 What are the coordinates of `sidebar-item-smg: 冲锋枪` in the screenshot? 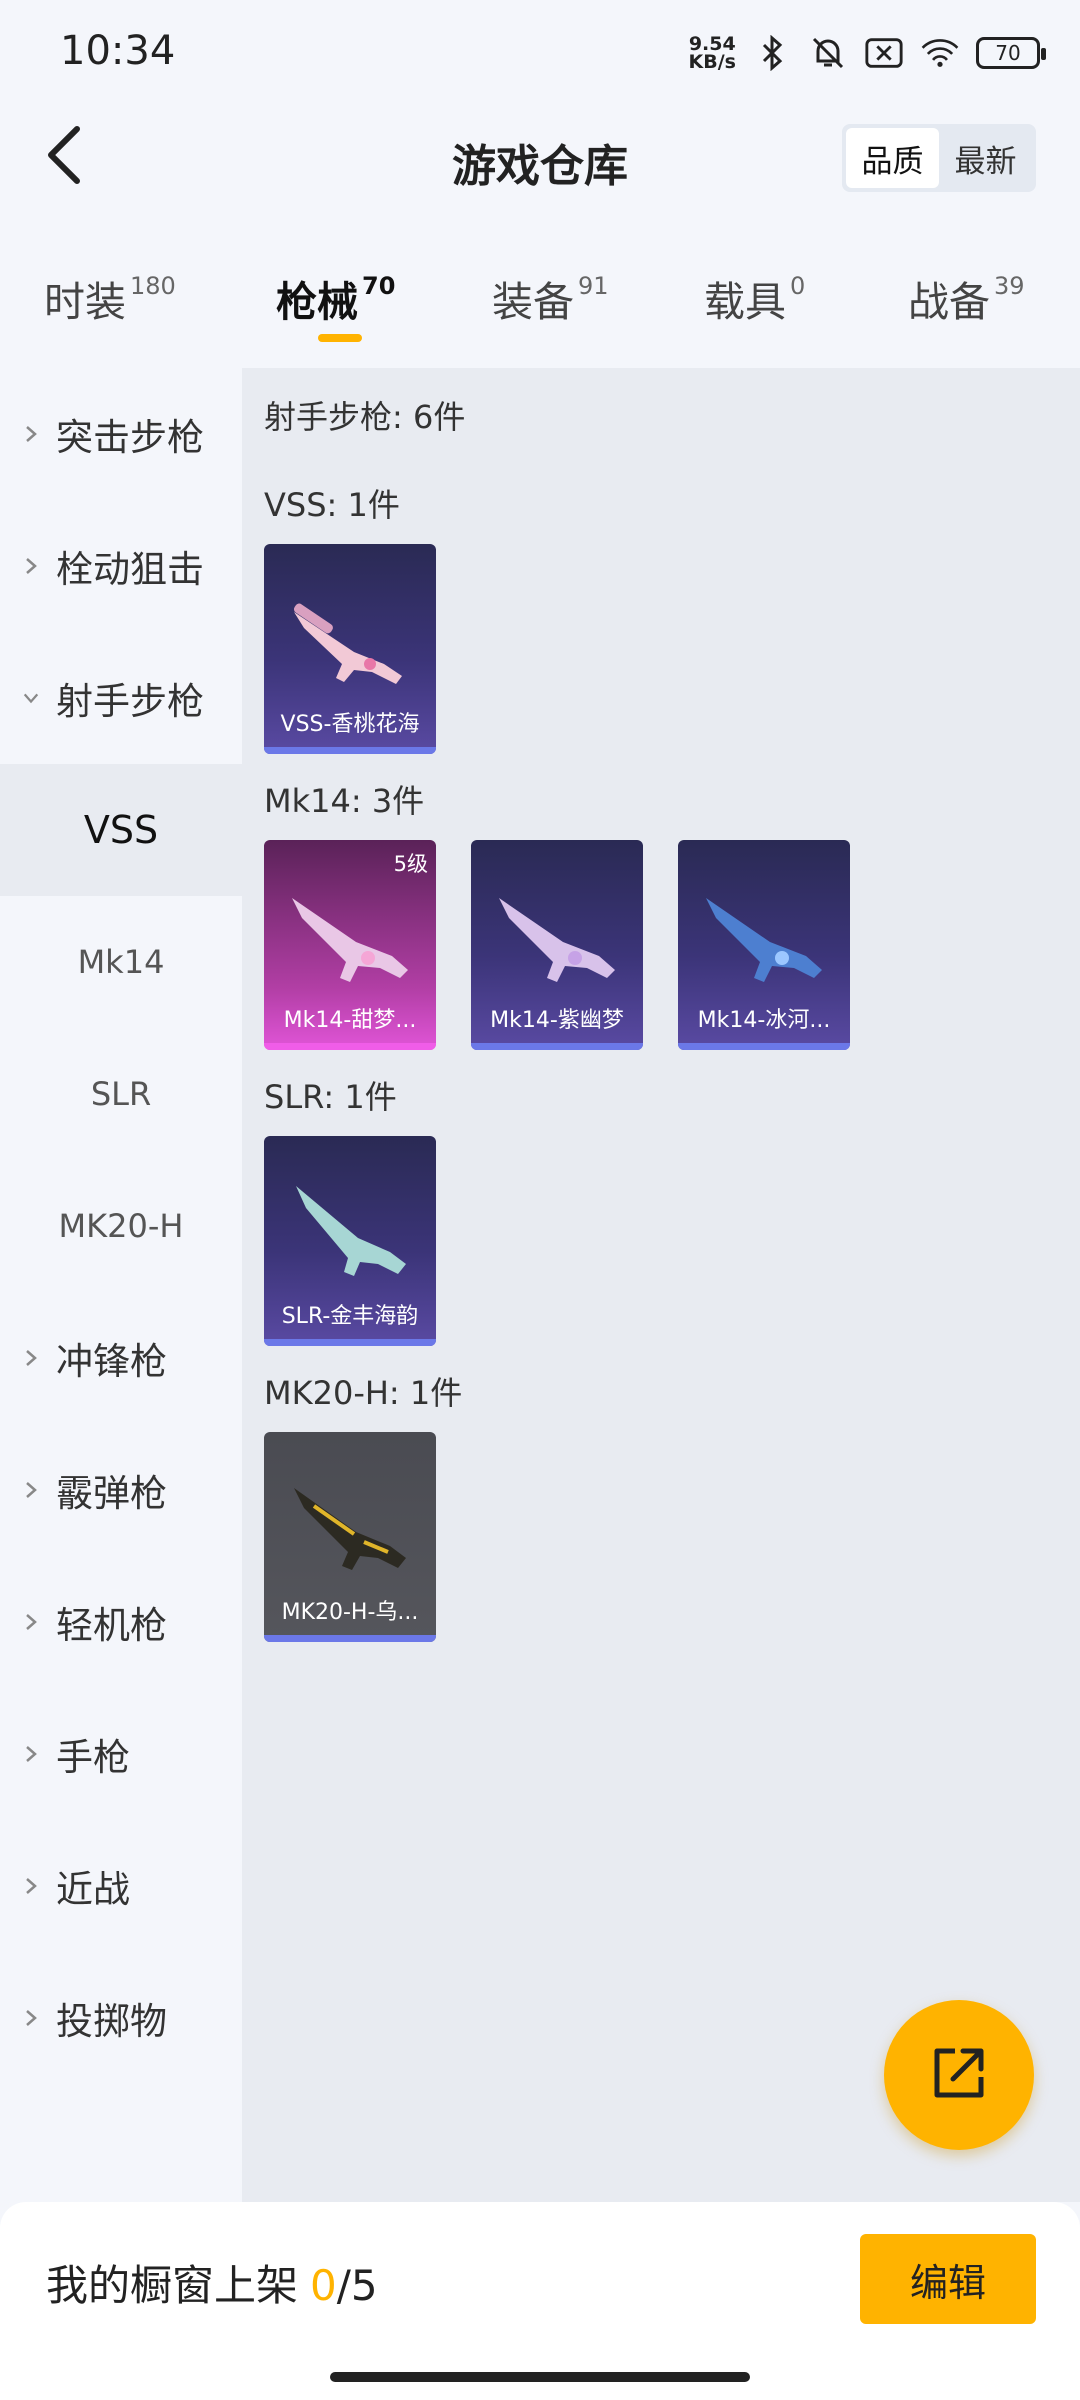 It's located at (121, 1358).